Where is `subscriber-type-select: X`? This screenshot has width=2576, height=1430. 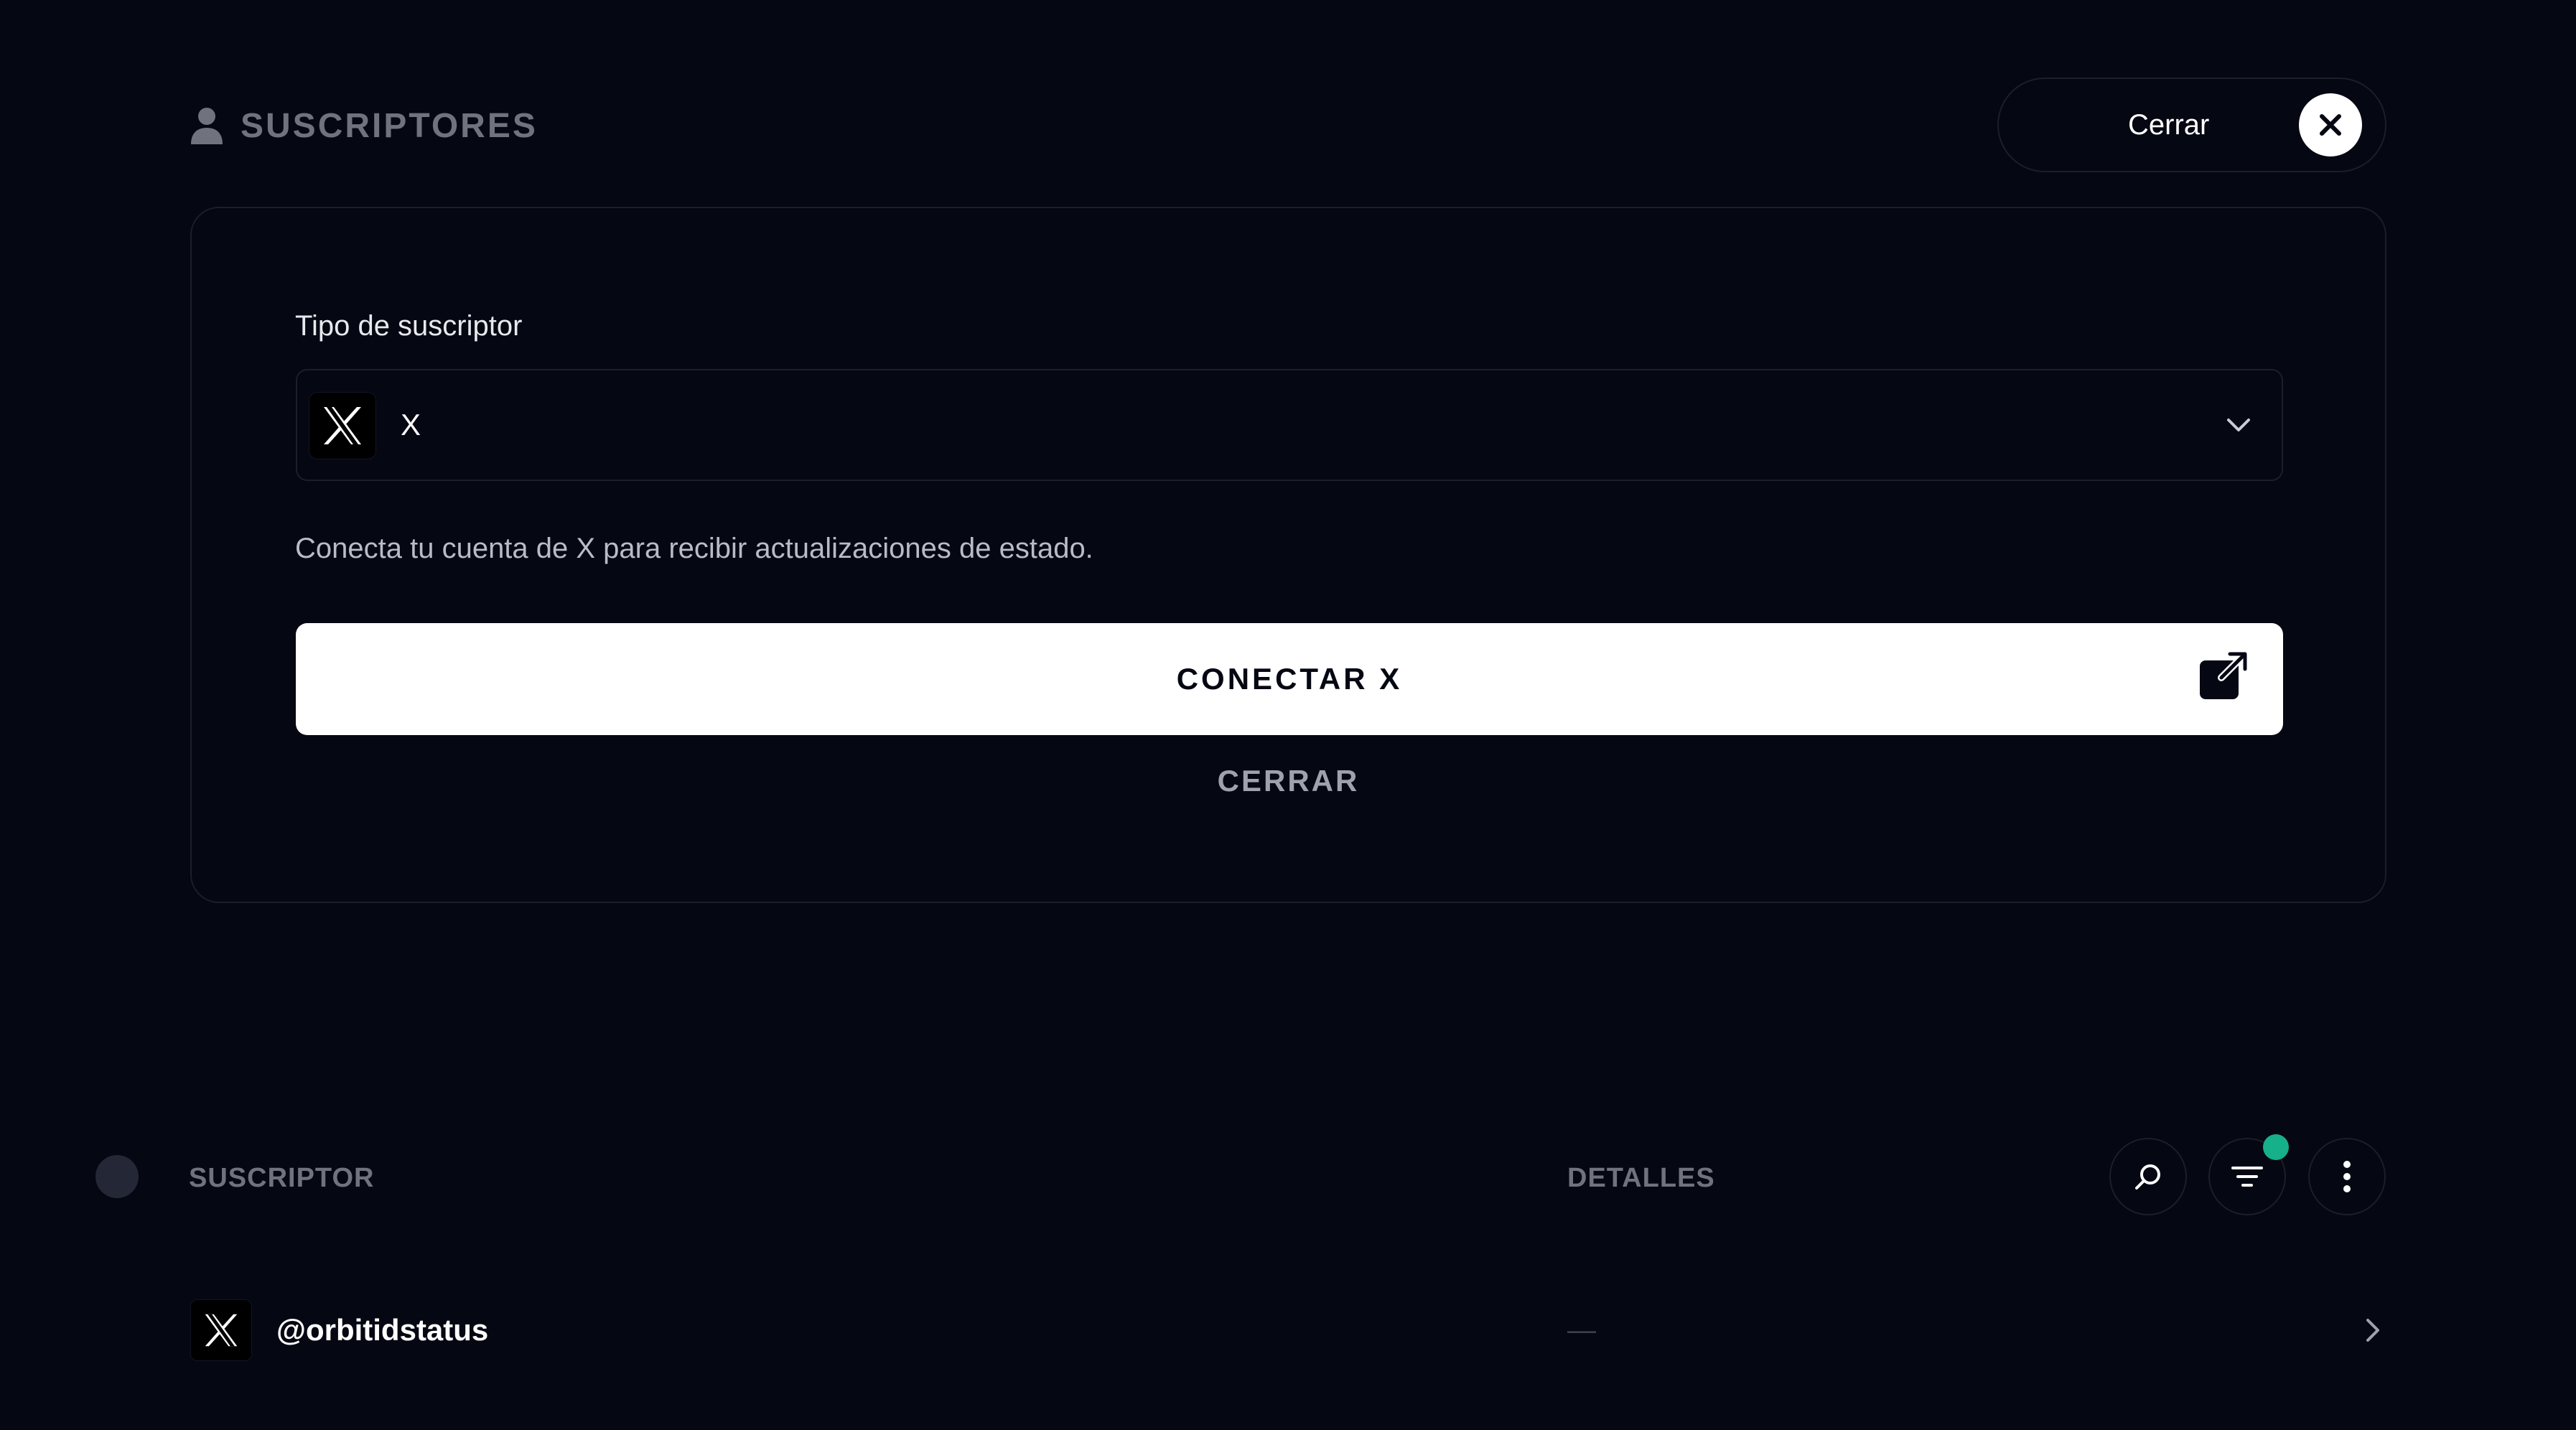
subscriber-type-select: X is located at coordinates (1289, 425).